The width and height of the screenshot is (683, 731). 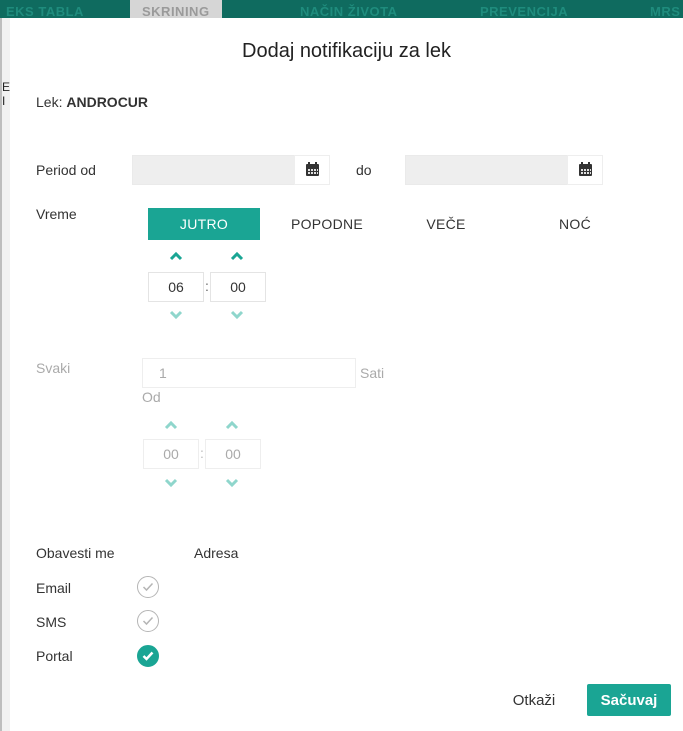 What do you see at coordinates (204, 224) in the screenshot?
I see `segment-morning: JUTRO` at bounding box center [204, 224].